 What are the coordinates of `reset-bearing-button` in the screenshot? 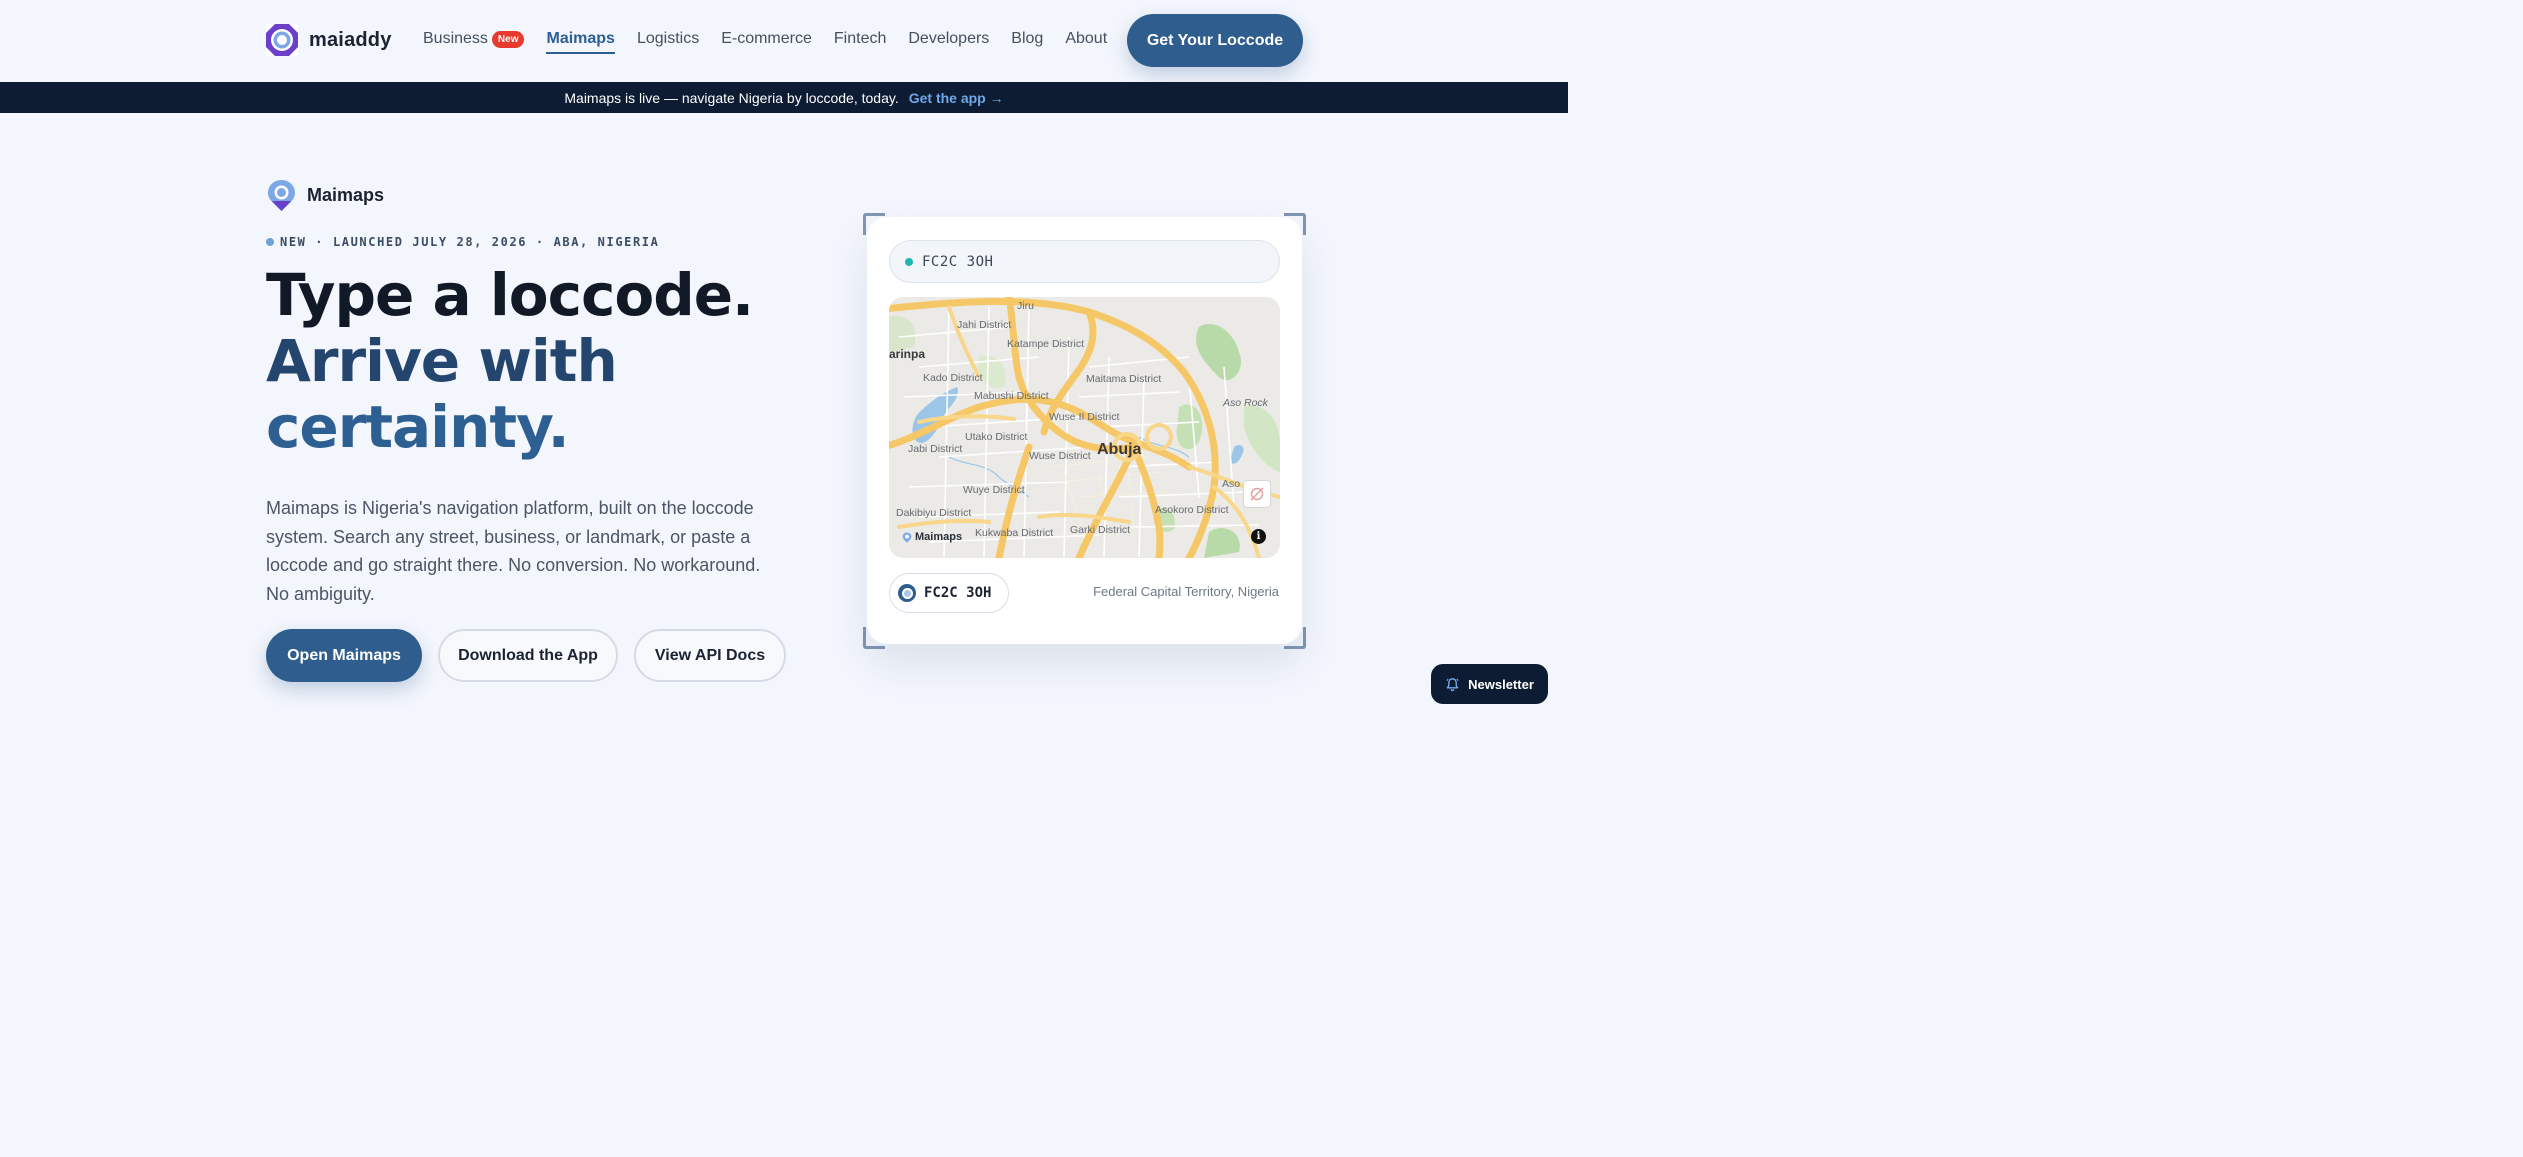 It's located at (1257, 494).